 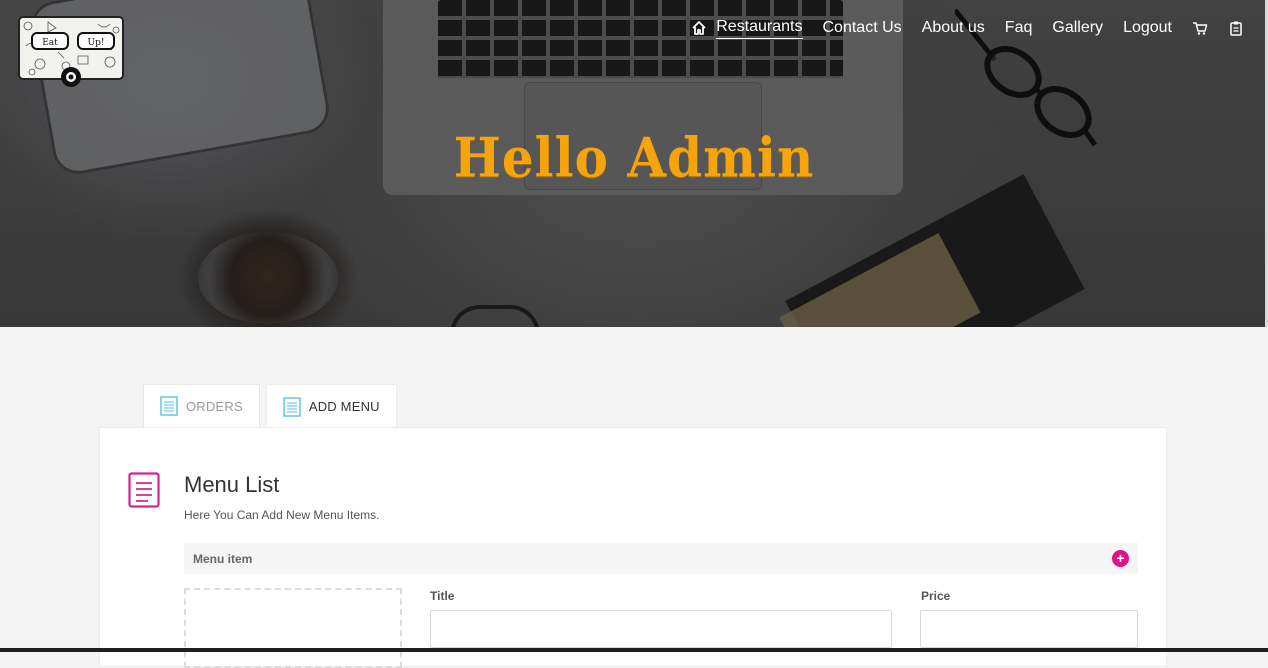 I want to click on tab-orders-label: ORDERS, so click(x=214, y=406).